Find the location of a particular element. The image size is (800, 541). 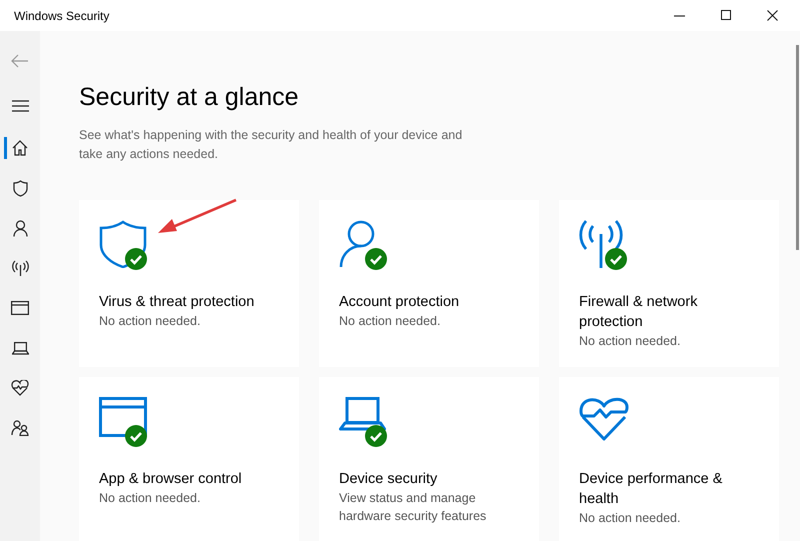

page-description: See what's happening with the security and health of your device and take any actions needed. is located at coordinates (271, 145).